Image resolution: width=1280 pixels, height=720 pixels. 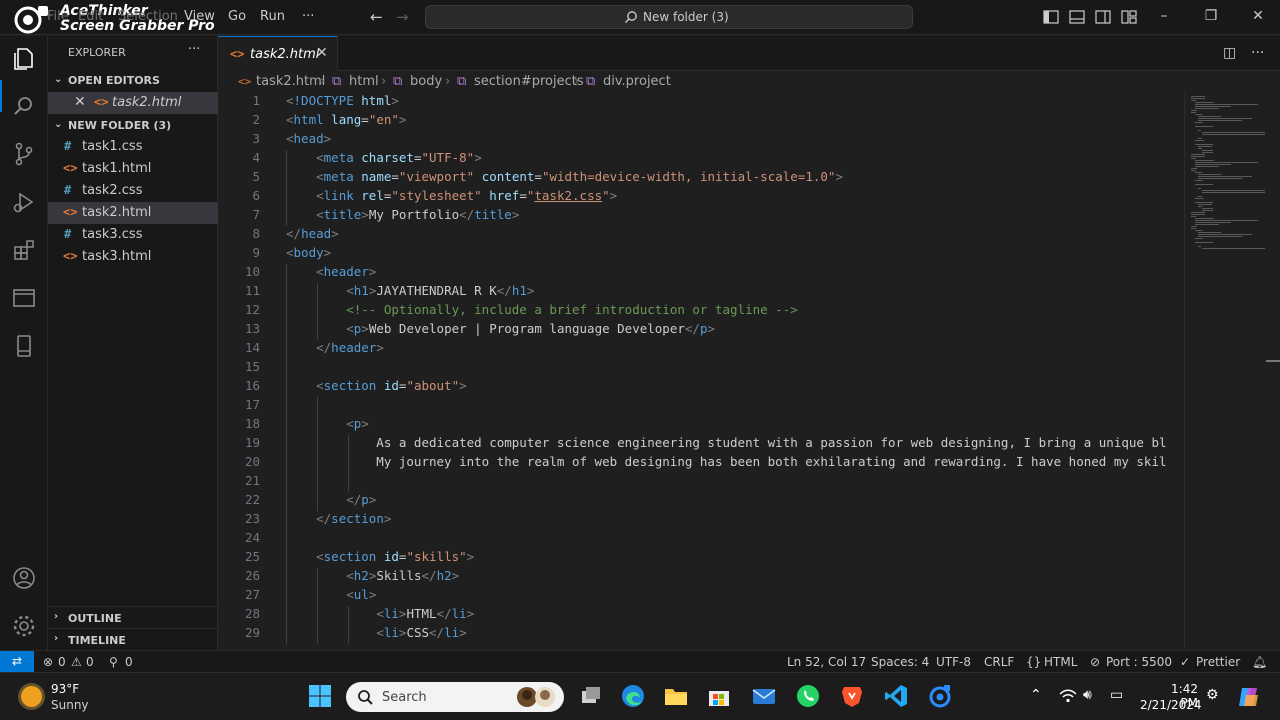 I want to click on back-arrow-icon: ←, so click(x=376, y=17).